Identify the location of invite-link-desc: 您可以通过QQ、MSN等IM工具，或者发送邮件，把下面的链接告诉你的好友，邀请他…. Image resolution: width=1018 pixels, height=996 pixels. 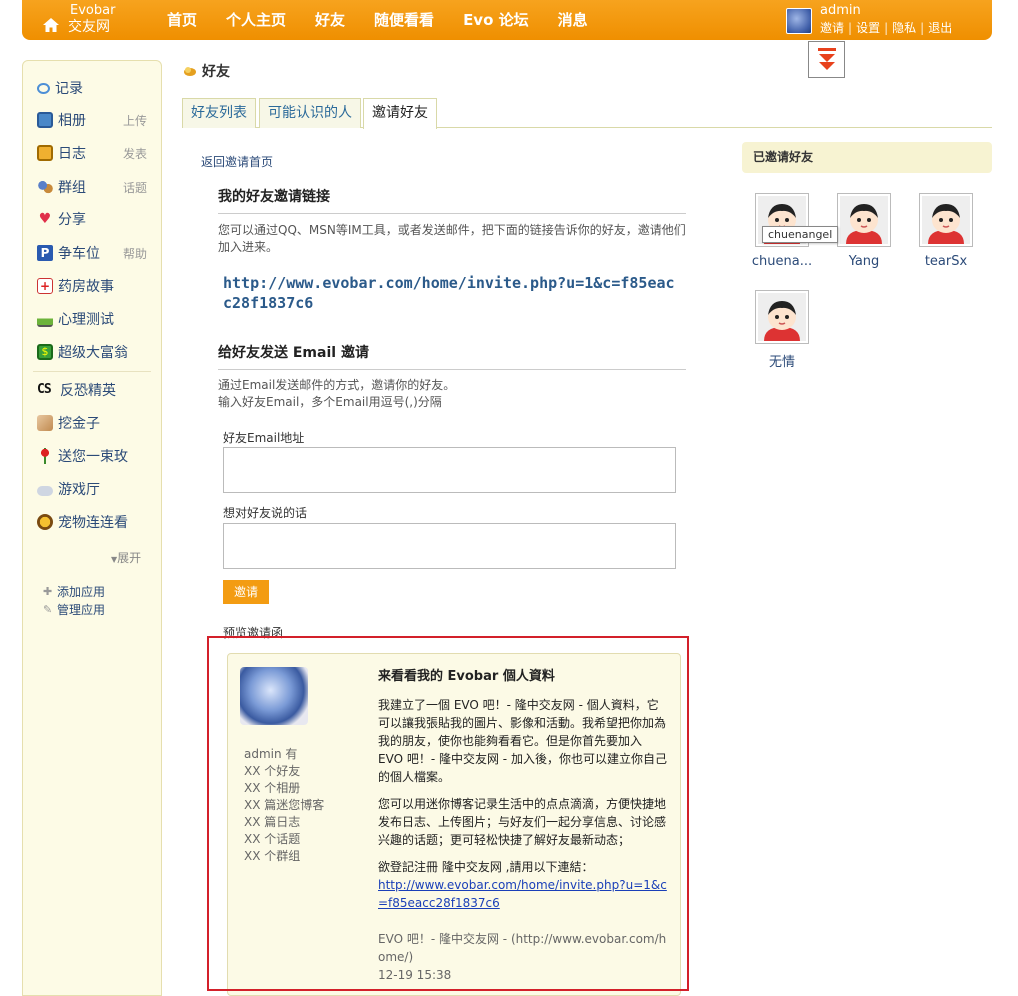
(452, 238).